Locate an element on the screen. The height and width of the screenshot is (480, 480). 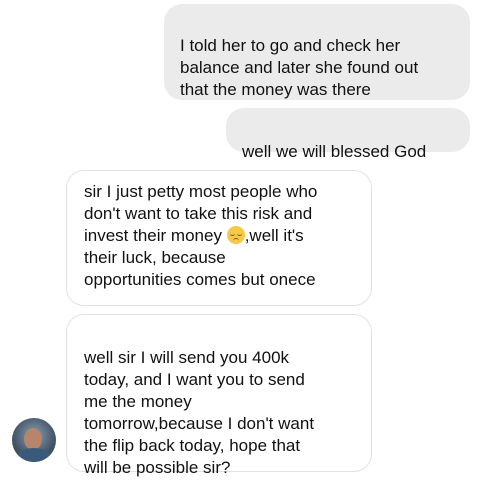
sent-message-bubble: well we will blessed God is located at coordinates (348, 134).